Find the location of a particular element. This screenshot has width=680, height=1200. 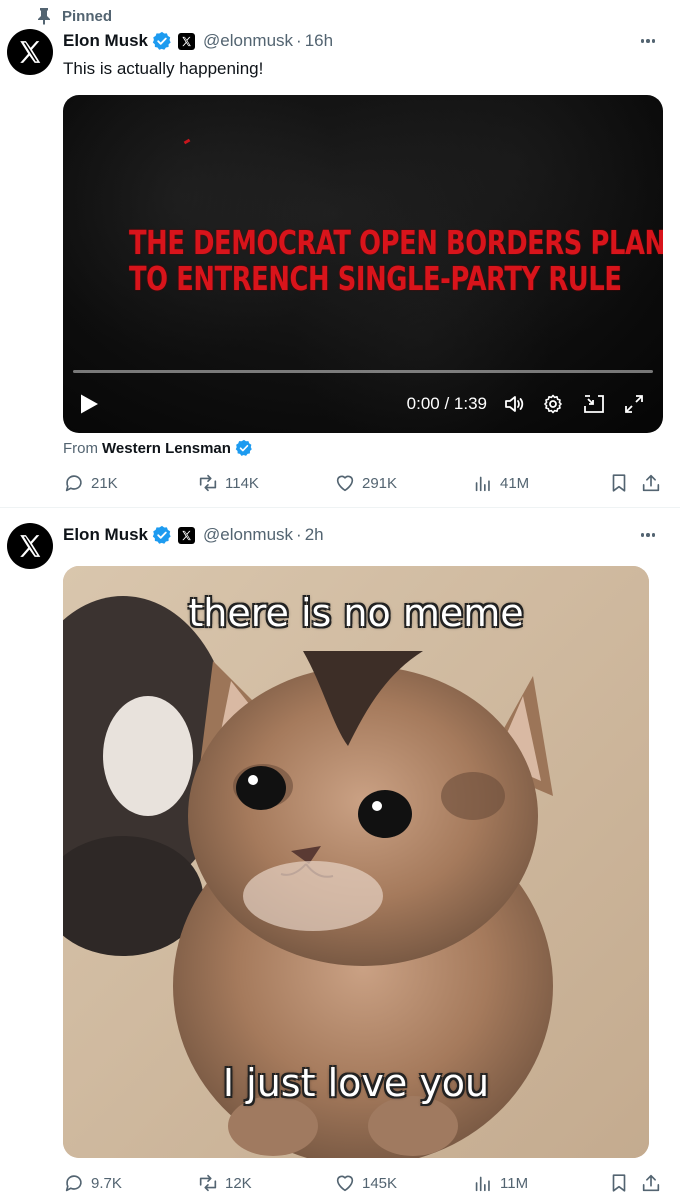

picture-in-picture-icon is located at coordinates (594, 404).